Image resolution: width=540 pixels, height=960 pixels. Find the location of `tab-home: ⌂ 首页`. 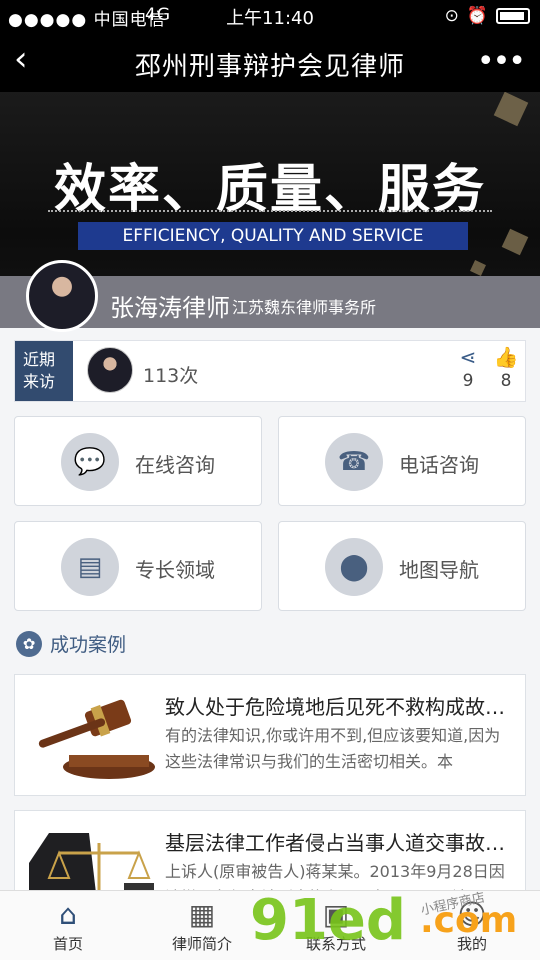

tab-home: ⌂ 首页 is located at coordinates (68, 925).